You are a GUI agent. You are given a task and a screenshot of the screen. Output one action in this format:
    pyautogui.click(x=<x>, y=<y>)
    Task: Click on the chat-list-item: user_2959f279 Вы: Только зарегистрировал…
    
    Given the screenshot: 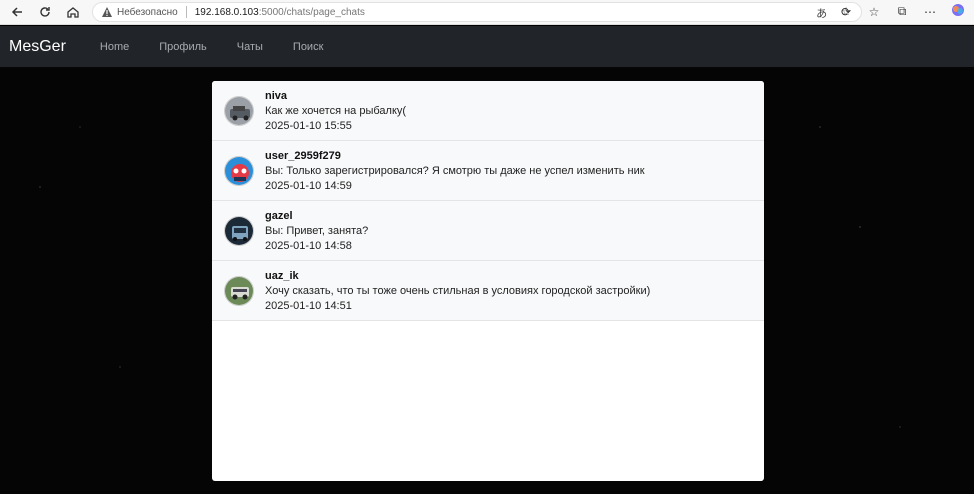 What is the action you would take?
    pyautogui.click(x=488, y=171)
    